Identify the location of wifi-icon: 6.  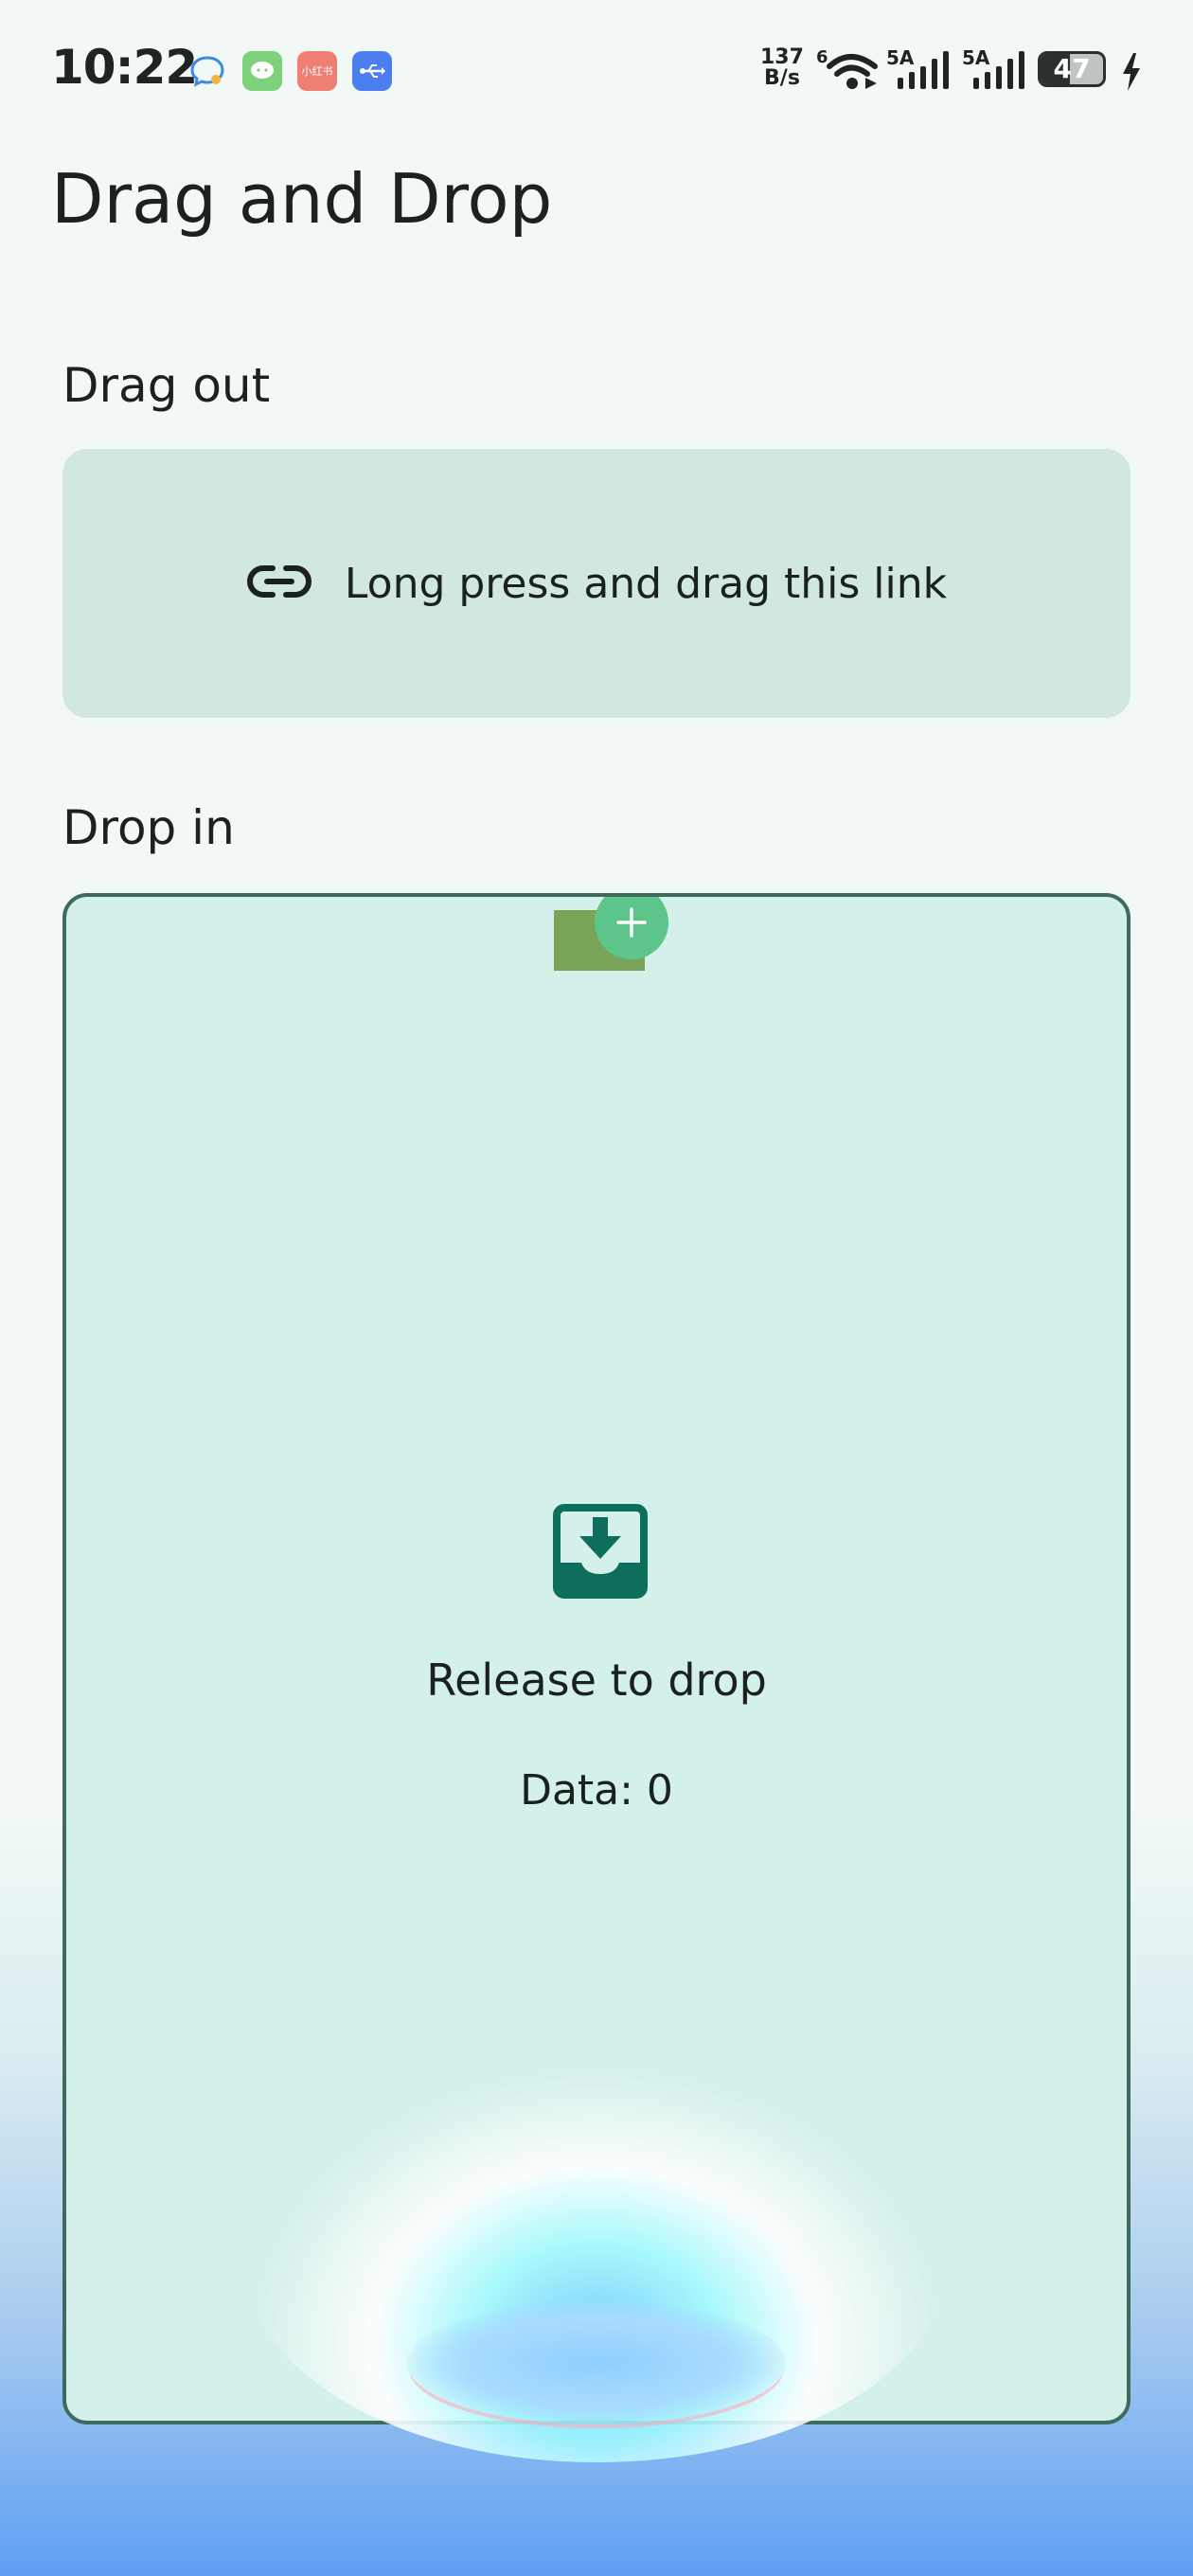
(849, 70).